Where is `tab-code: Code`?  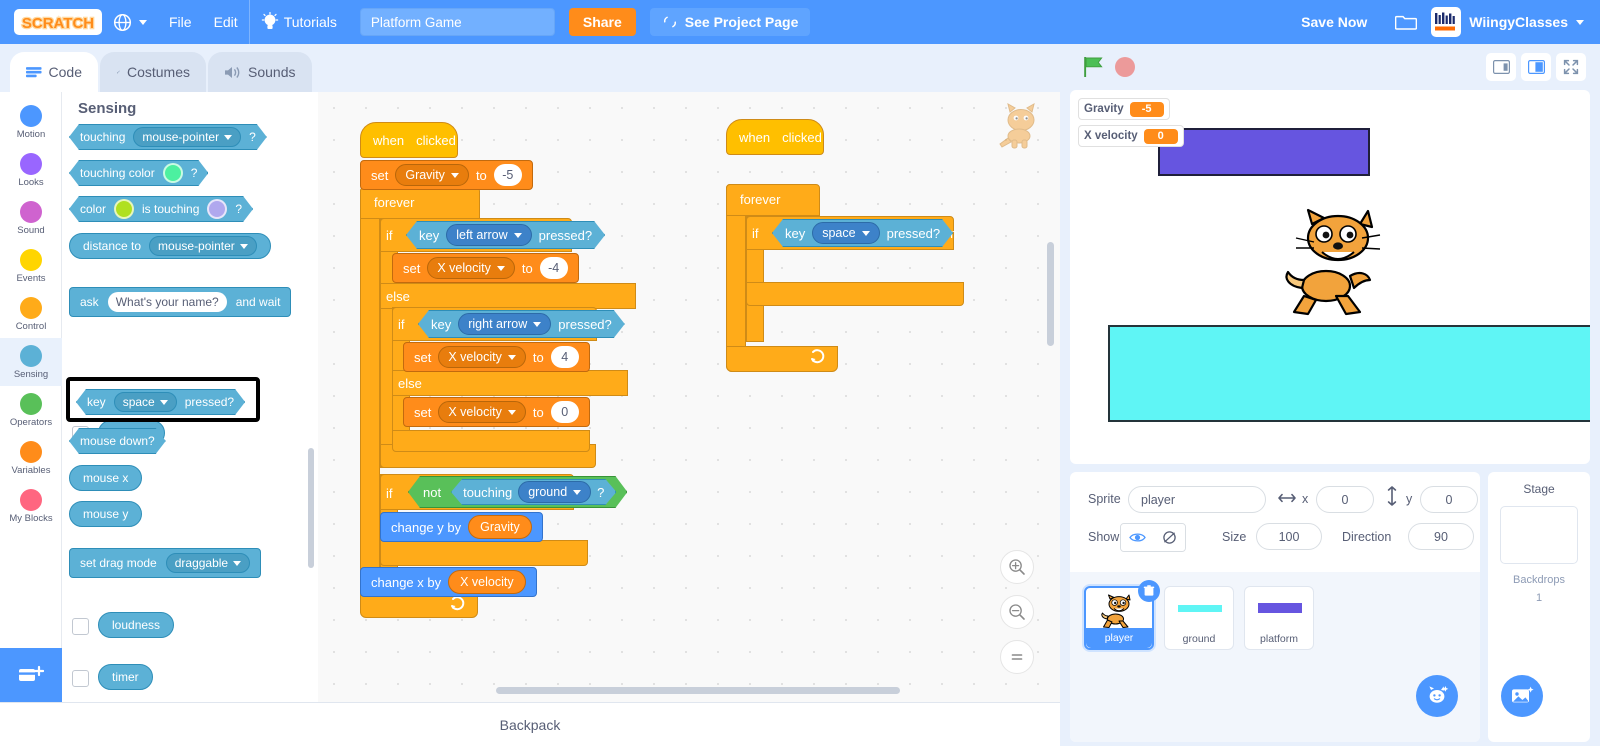 tab-code: Code is located at coordinates (54, 72).